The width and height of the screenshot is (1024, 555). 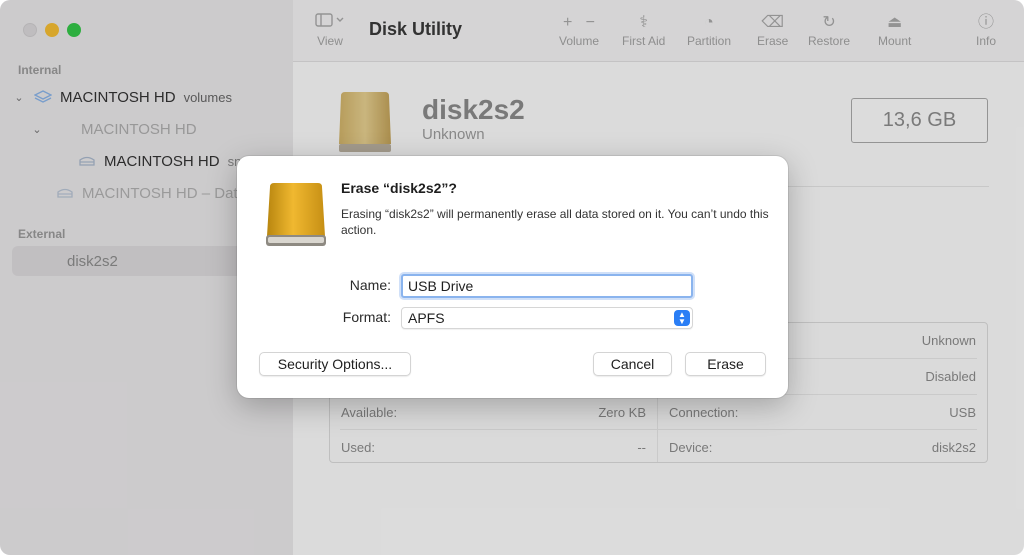 What do you see at coordinates (547, 318) in the screenshot?
I see `format-select: APFS ▲ ▼` at bounding box center [547, 318].